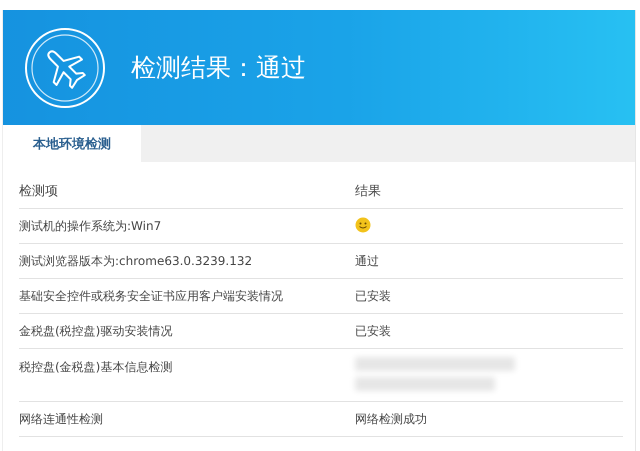  Describe the element at coordinates (61, 419) in the screenshot. I see `table-cell-text: 网络连通性检测` at that location.